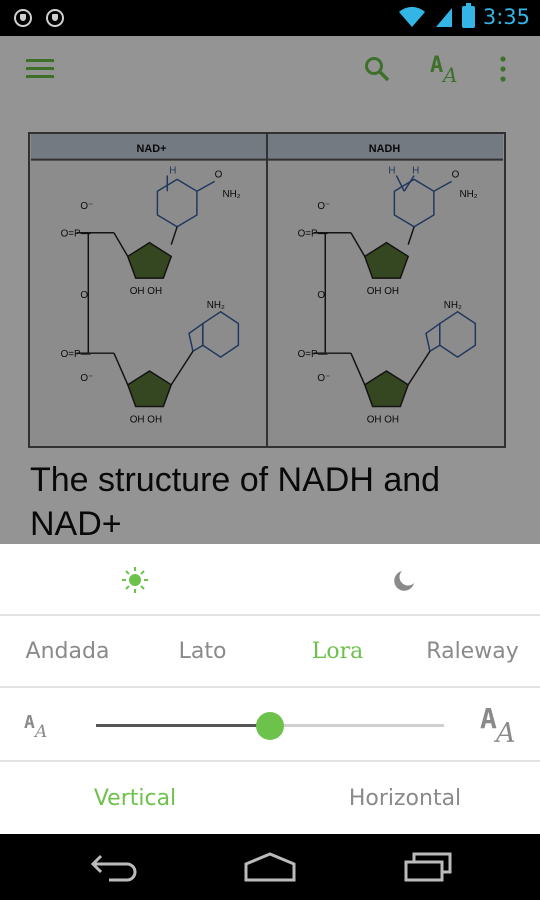 This screenshot has width=540, height=900. I want to click on moon-icon, so click(404, 581).